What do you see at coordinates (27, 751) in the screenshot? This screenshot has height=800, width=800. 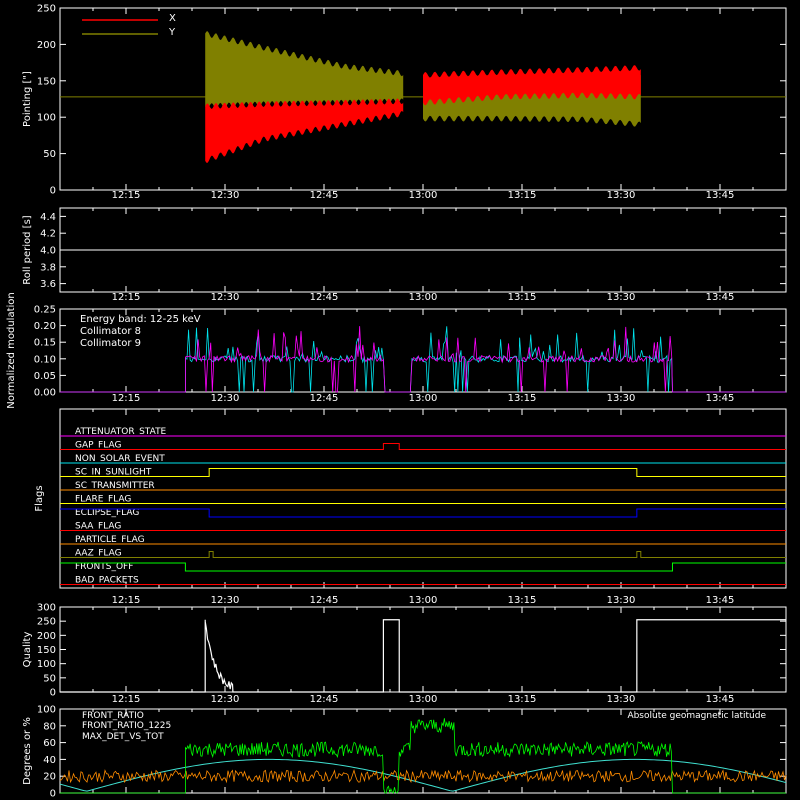 I see `y-axis-label: Degrees or %` at bounding box center [27, 751].